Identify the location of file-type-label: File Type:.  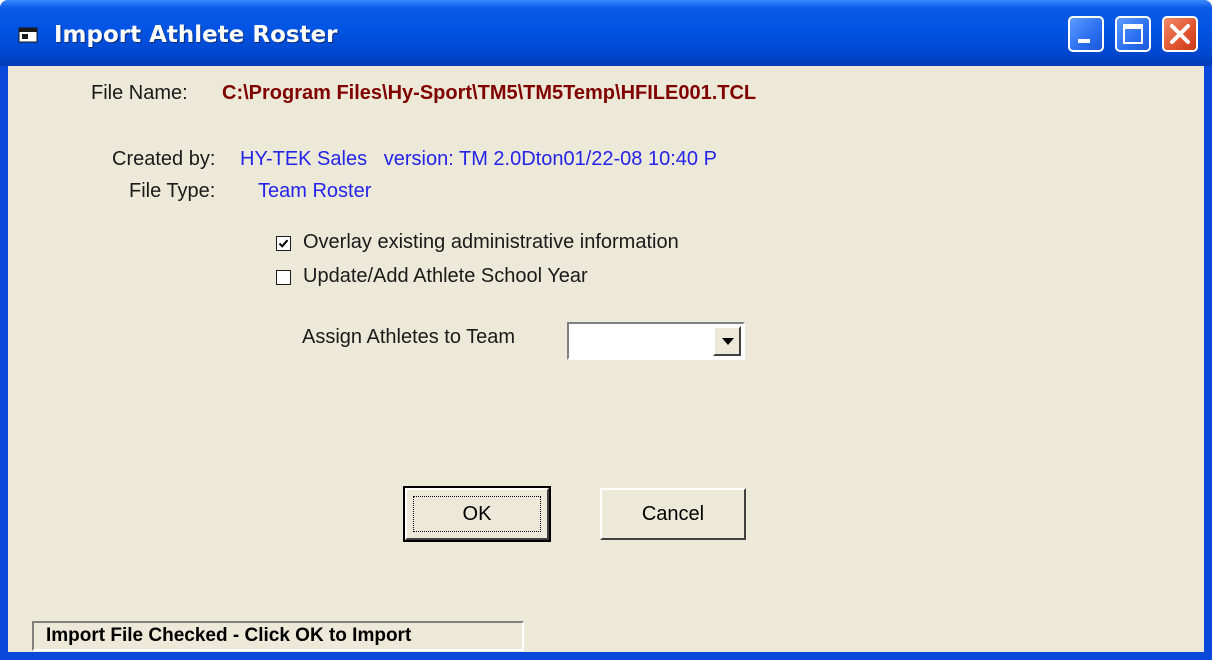
(172, 191).